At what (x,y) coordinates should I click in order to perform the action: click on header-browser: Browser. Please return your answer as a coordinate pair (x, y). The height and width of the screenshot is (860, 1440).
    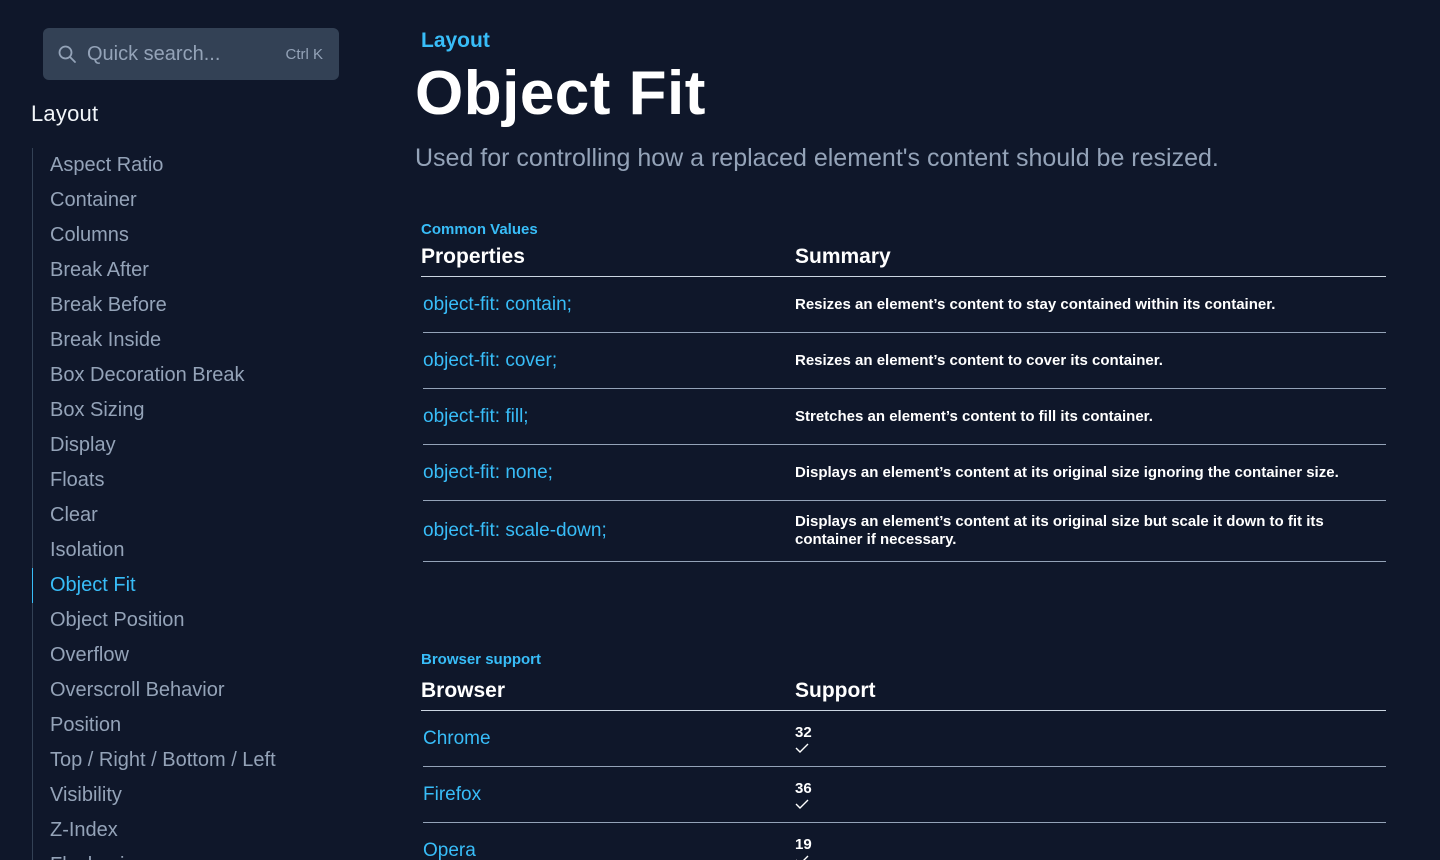
    Looking at the image, I should click on (463, 690).